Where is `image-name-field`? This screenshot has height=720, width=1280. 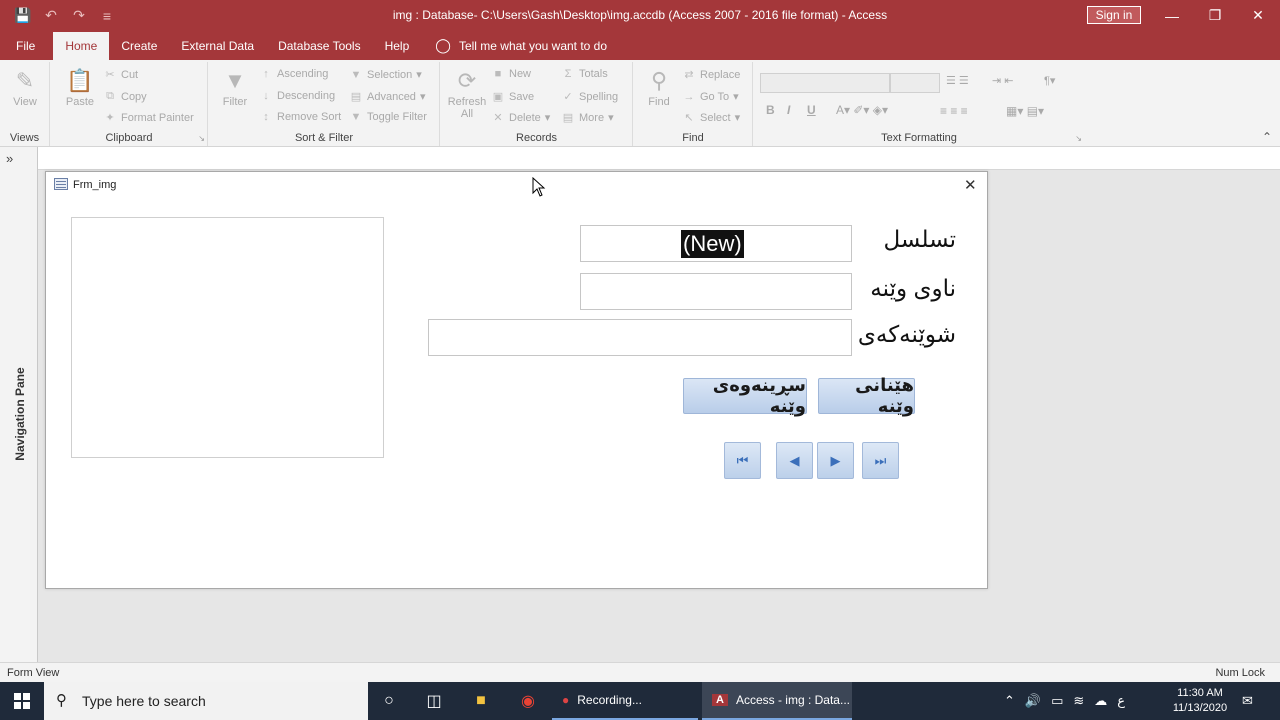 image-name-field is located at coordinates (716, 291).